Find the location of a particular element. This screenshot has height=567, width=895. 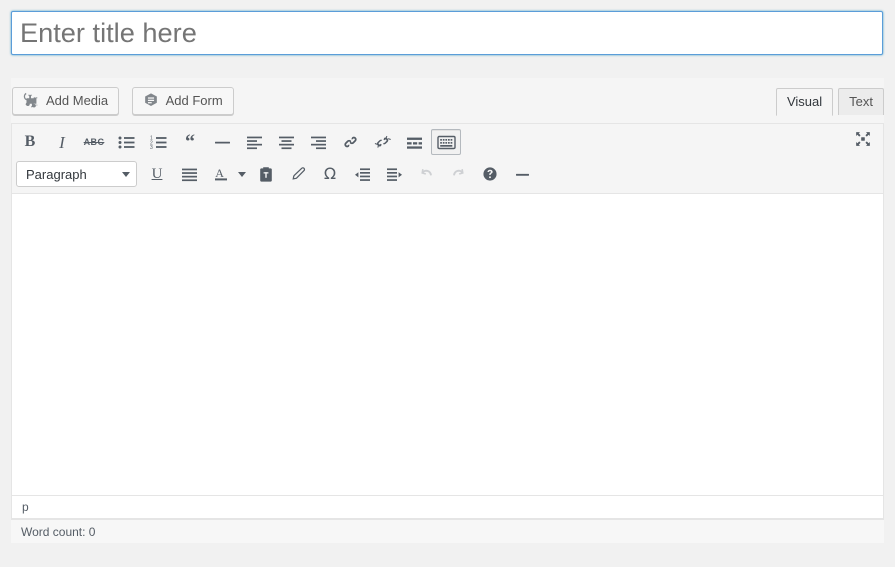

insert-link-button is located at coordinates (350, 142).